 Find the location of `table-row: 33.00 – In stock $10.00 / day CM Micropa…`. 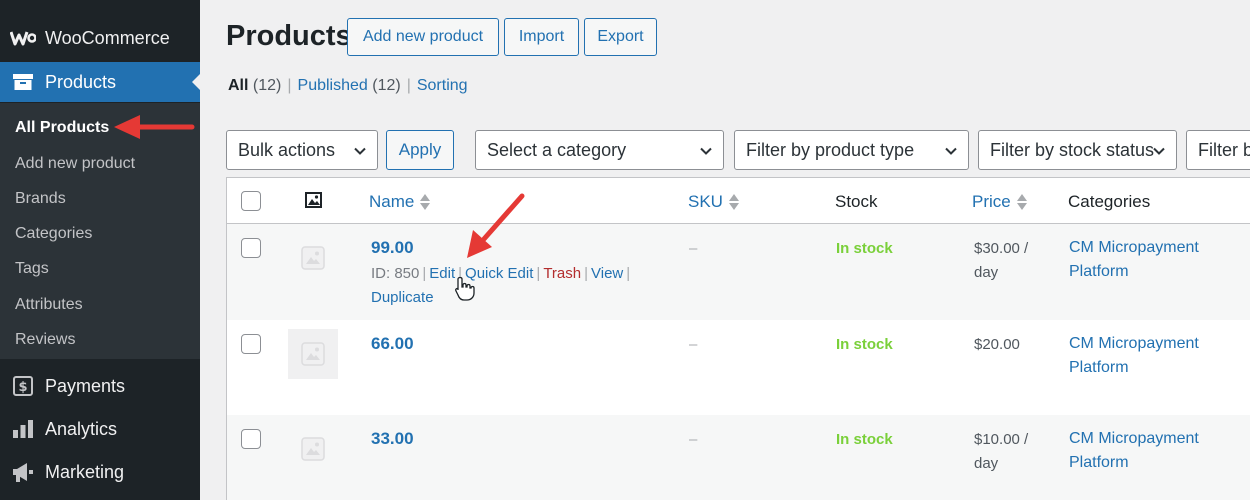

table-row: 33.00 – In stock $10.00 / day CM Micropa… is located at coordinates (738, 457).